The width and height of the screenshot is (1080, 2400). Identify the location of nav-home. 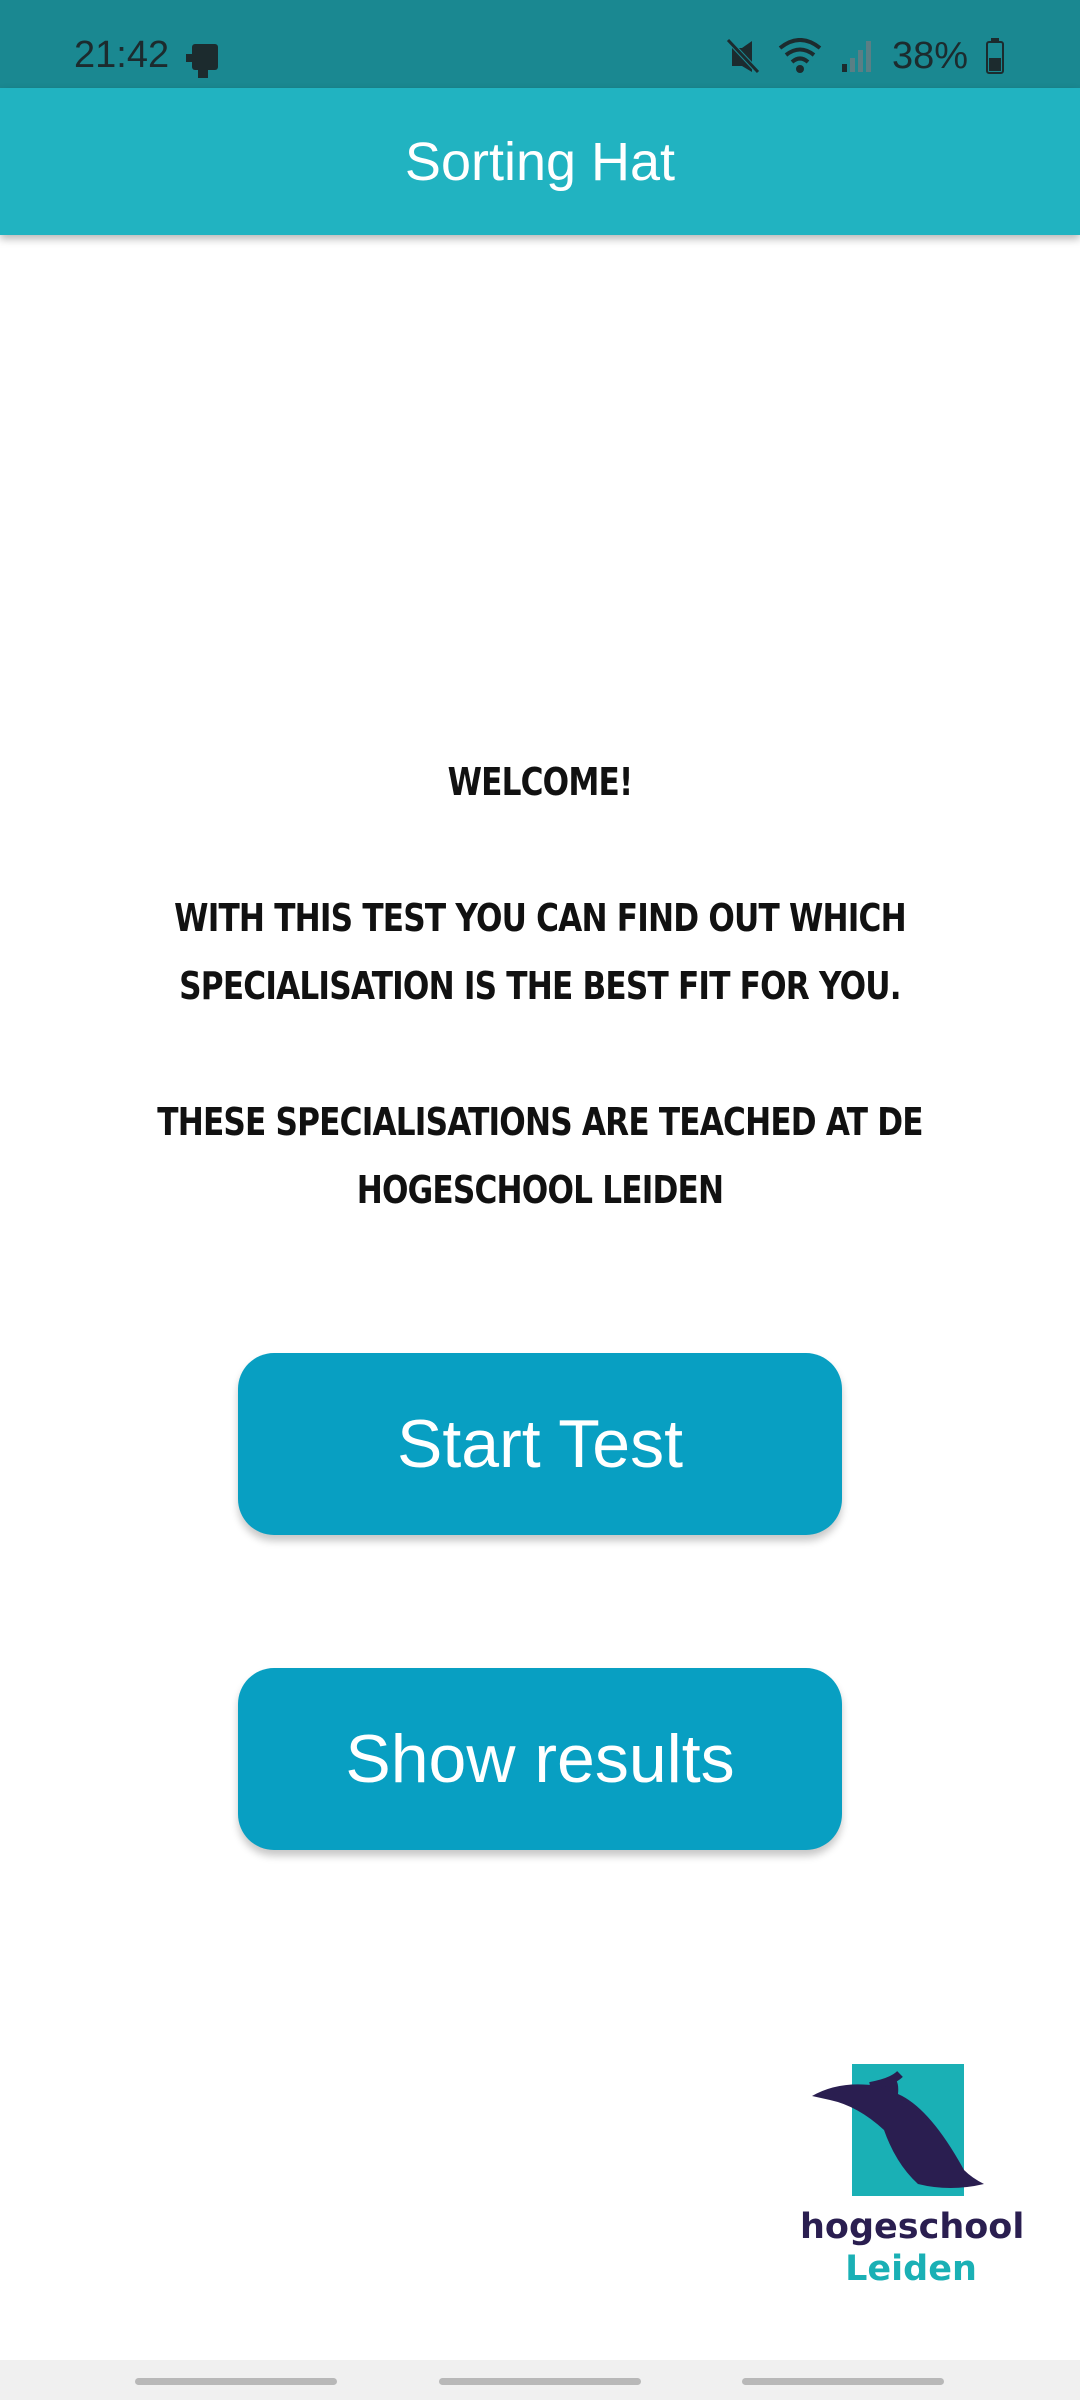
(540, 2381).